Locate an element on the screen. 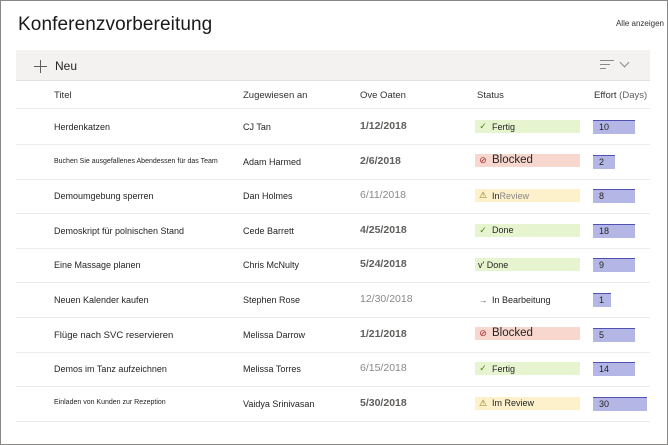  arrow-right-icon: → is located at coordinates (483, 299).